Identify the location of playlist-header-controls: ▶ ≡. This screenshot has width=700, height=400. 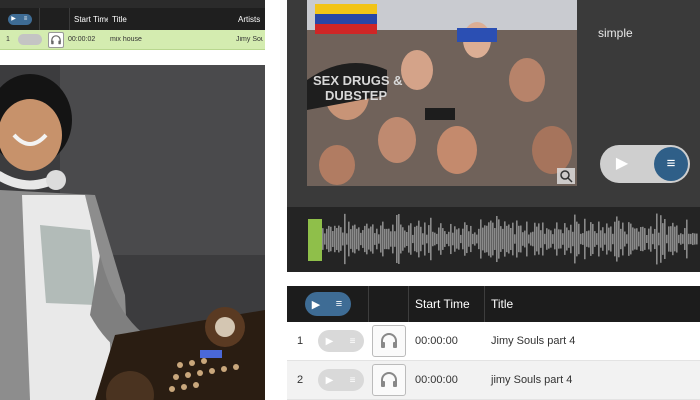
(328, 304).